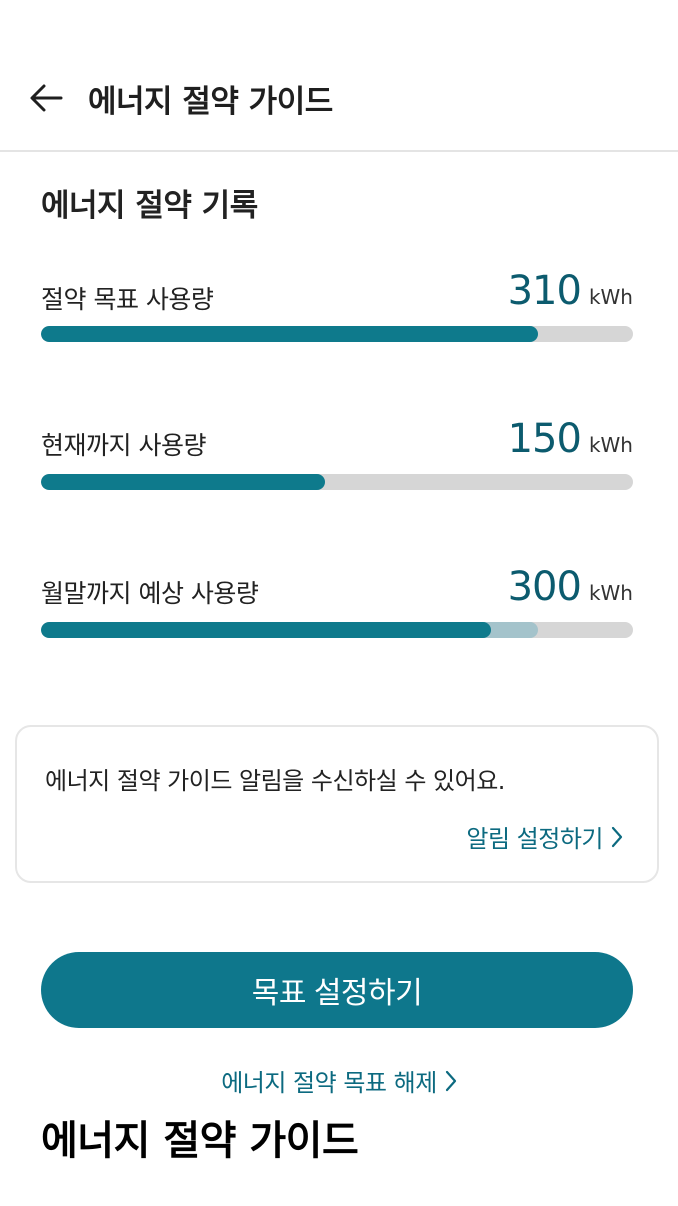 This screenshot has width=678, height=1206. What do you see at coordinates (200, 1141) in the screenshot?
I see `footer-title: 에너지 절약 가이드` at bounding box center [200, 1141].